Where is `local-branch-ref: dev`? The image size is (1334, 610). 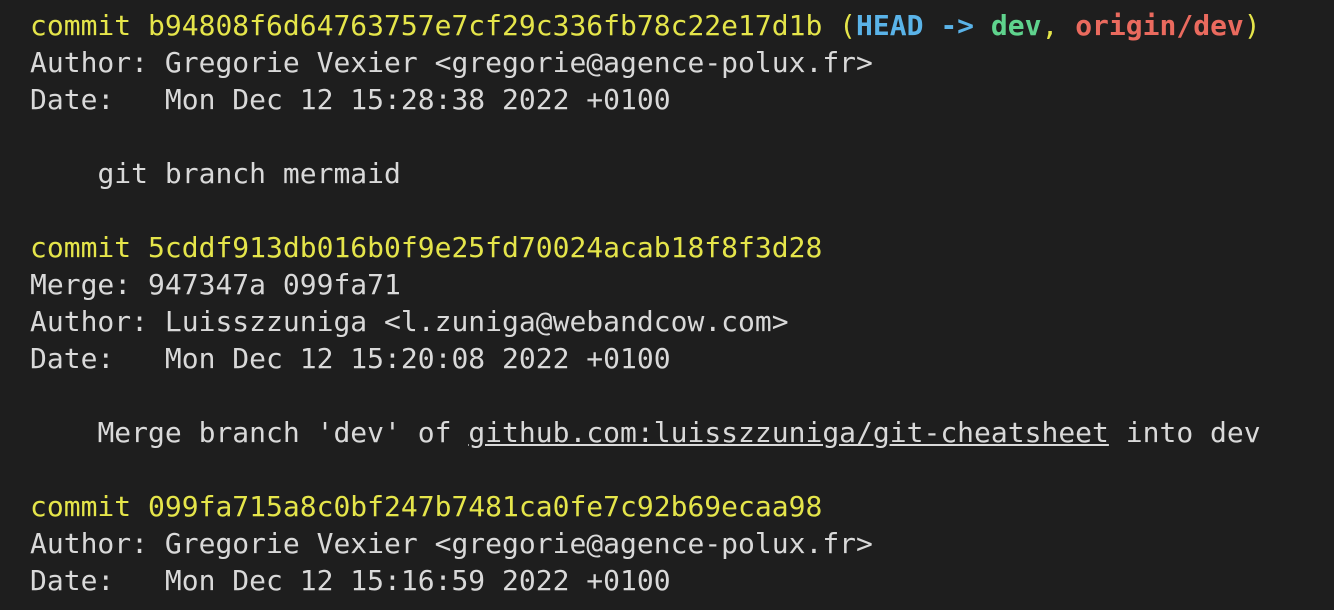 local-branch-ref: dev is located at coordinates (1016, 25).